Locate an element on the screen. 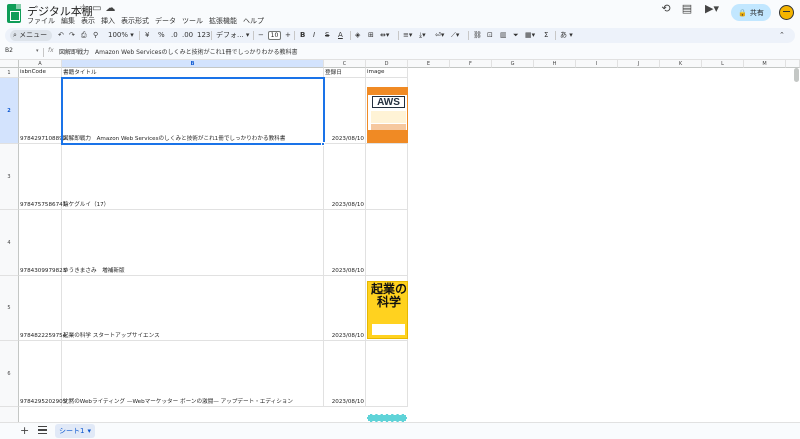 The width and height of the screenshot is (800, 439). history-icon: ⟲ is located at coordinates (666, 9).